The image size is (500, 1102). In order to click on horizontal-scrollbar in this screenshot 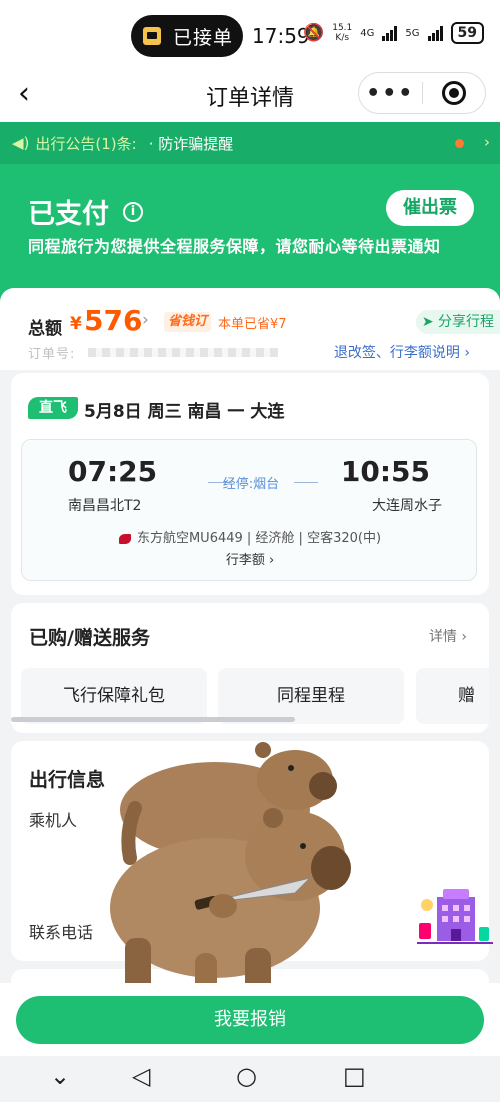, I will do `click(153, 719)`.